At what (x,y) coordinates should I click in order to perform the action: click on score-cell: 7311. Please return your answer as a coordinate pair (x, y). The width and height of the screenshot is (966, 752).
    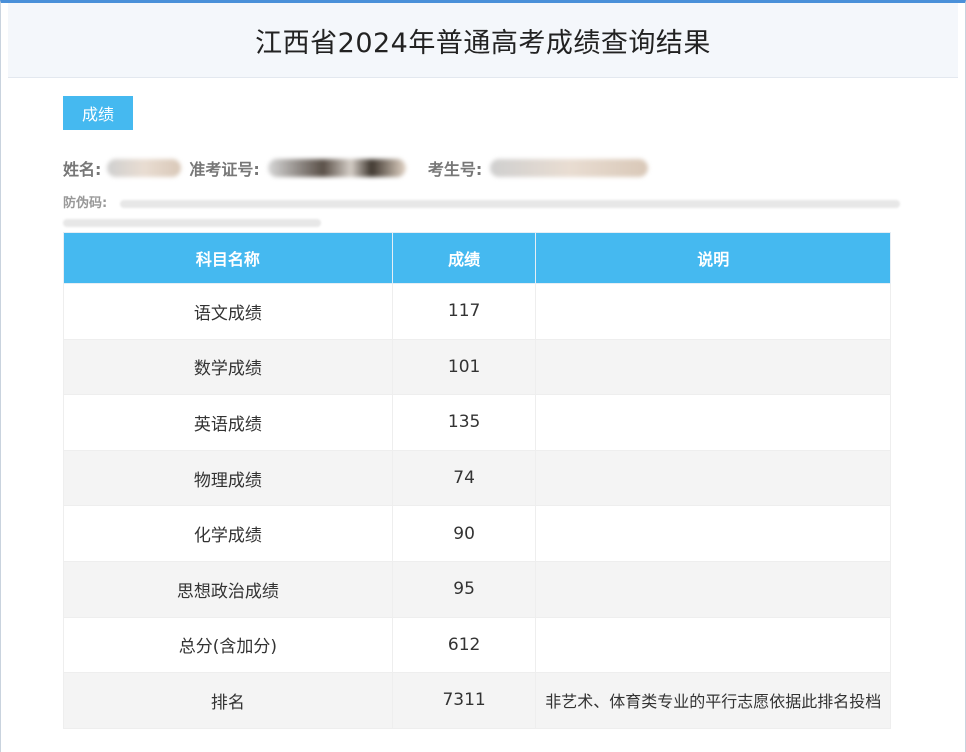
    Looking at the image, I should click on (464, 700).